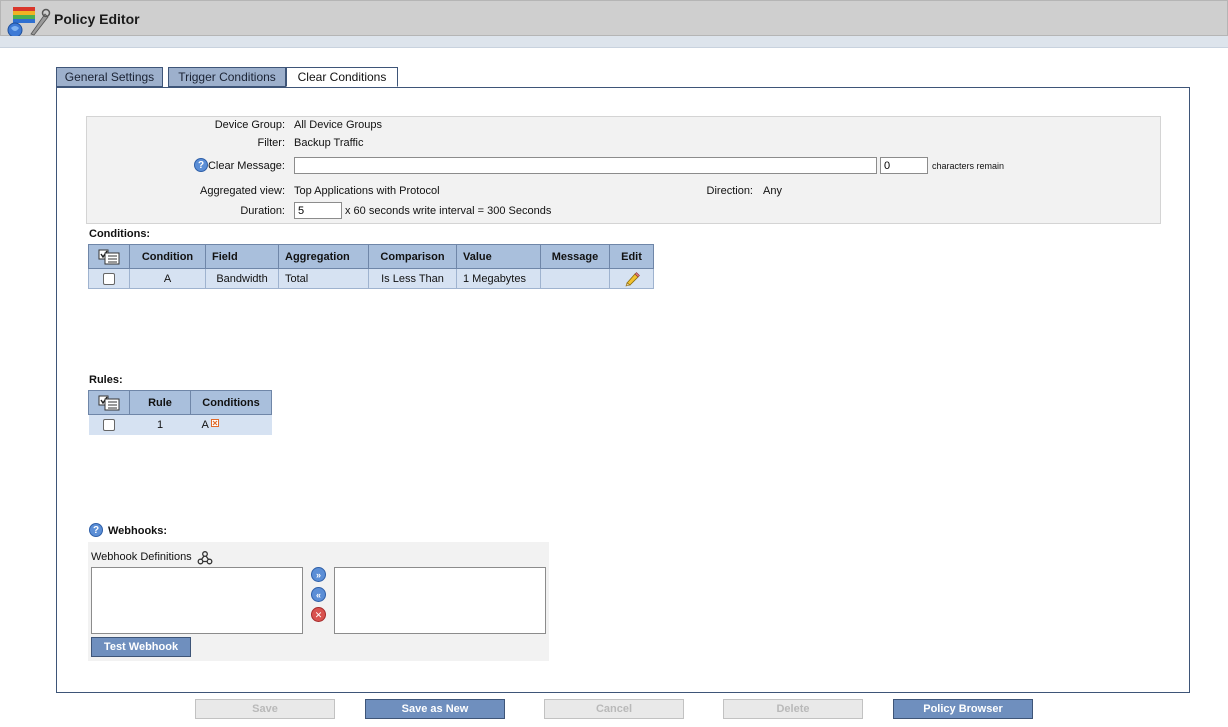 The width and height of the screenshot is (1228, 727). Describe the element at coordinates (614, 19) in the screenshot. I see `title-bar: Policy Editor` at that location.